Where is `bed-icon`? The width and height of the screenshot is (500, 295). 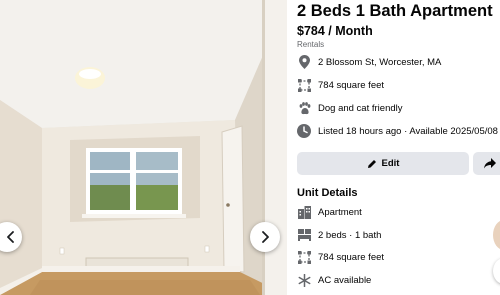
bed-icon is located at coordinates (304, 235).